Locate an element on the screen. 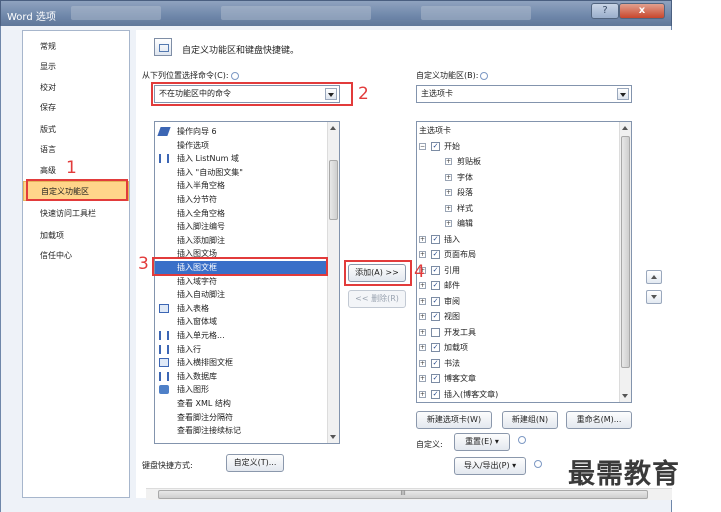 This screenshot has height=512, width=721. reset-button: 重置(E) ▾ is located at coordinates (482, 442).